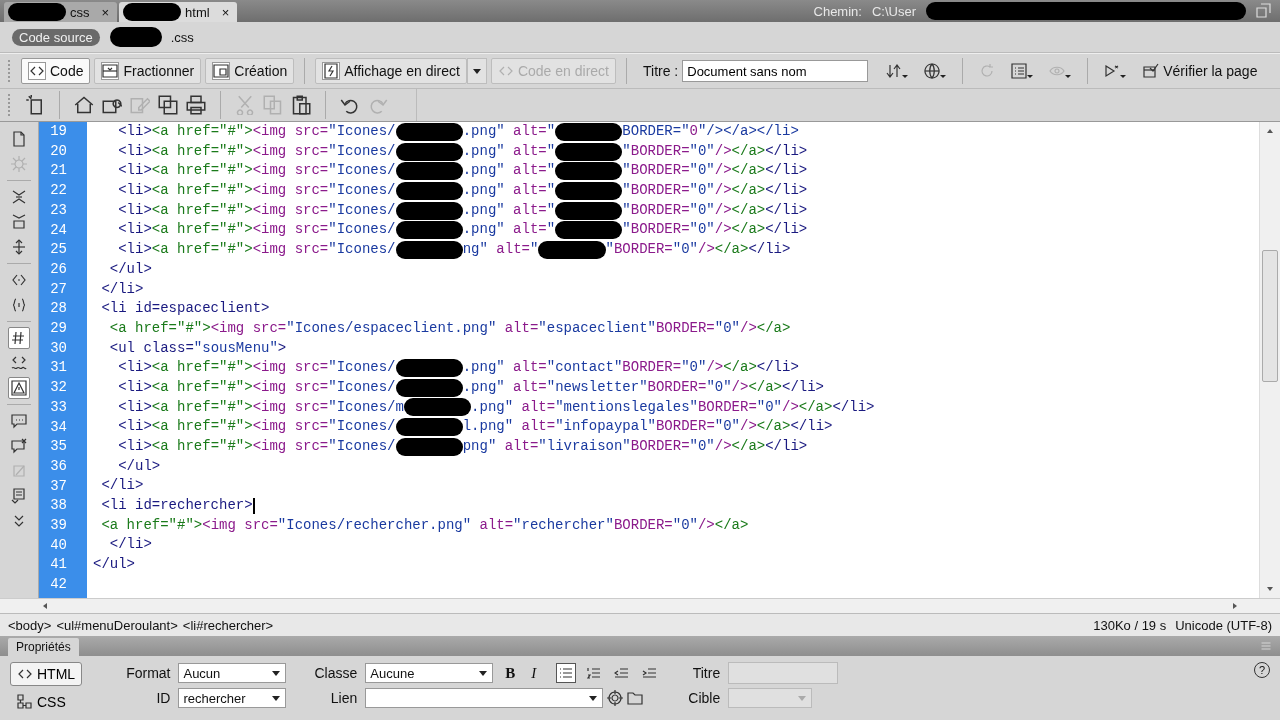 Image resolution: width=1280 pixels, height=720 pixels. Describe the element at coordinates (706, 673) in the screenshot. I see `title-label: Titre` at that location.